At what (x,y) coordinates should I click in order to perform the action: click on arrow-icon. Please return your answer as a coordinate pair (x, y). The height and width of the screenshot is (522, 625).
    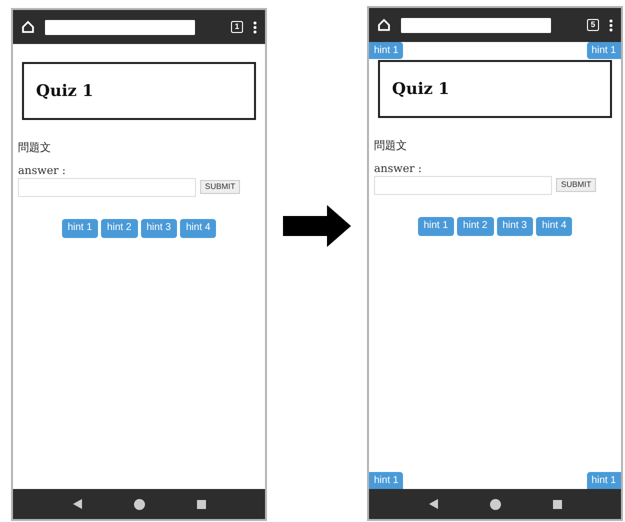
    Looking at the image, I should click on (317, 226).